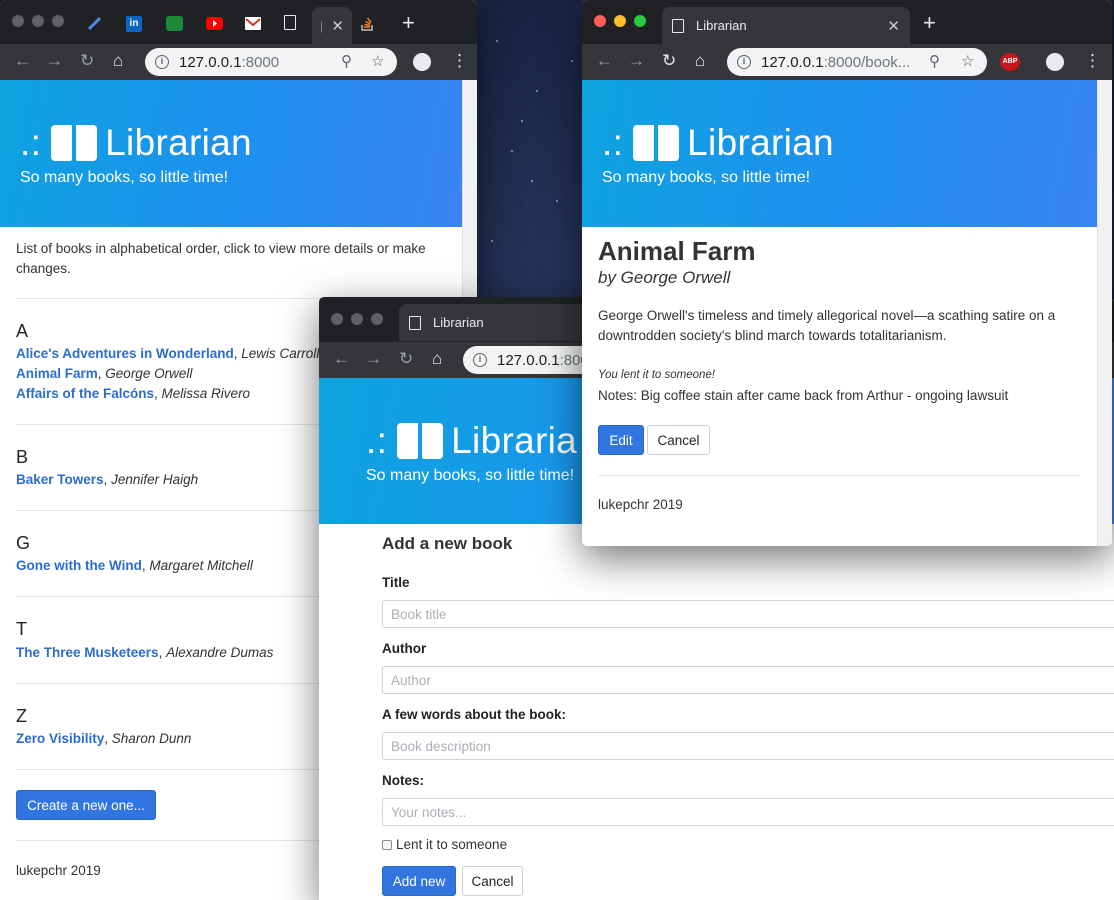  I want to click on document-tab-icon, so click(290, 22).